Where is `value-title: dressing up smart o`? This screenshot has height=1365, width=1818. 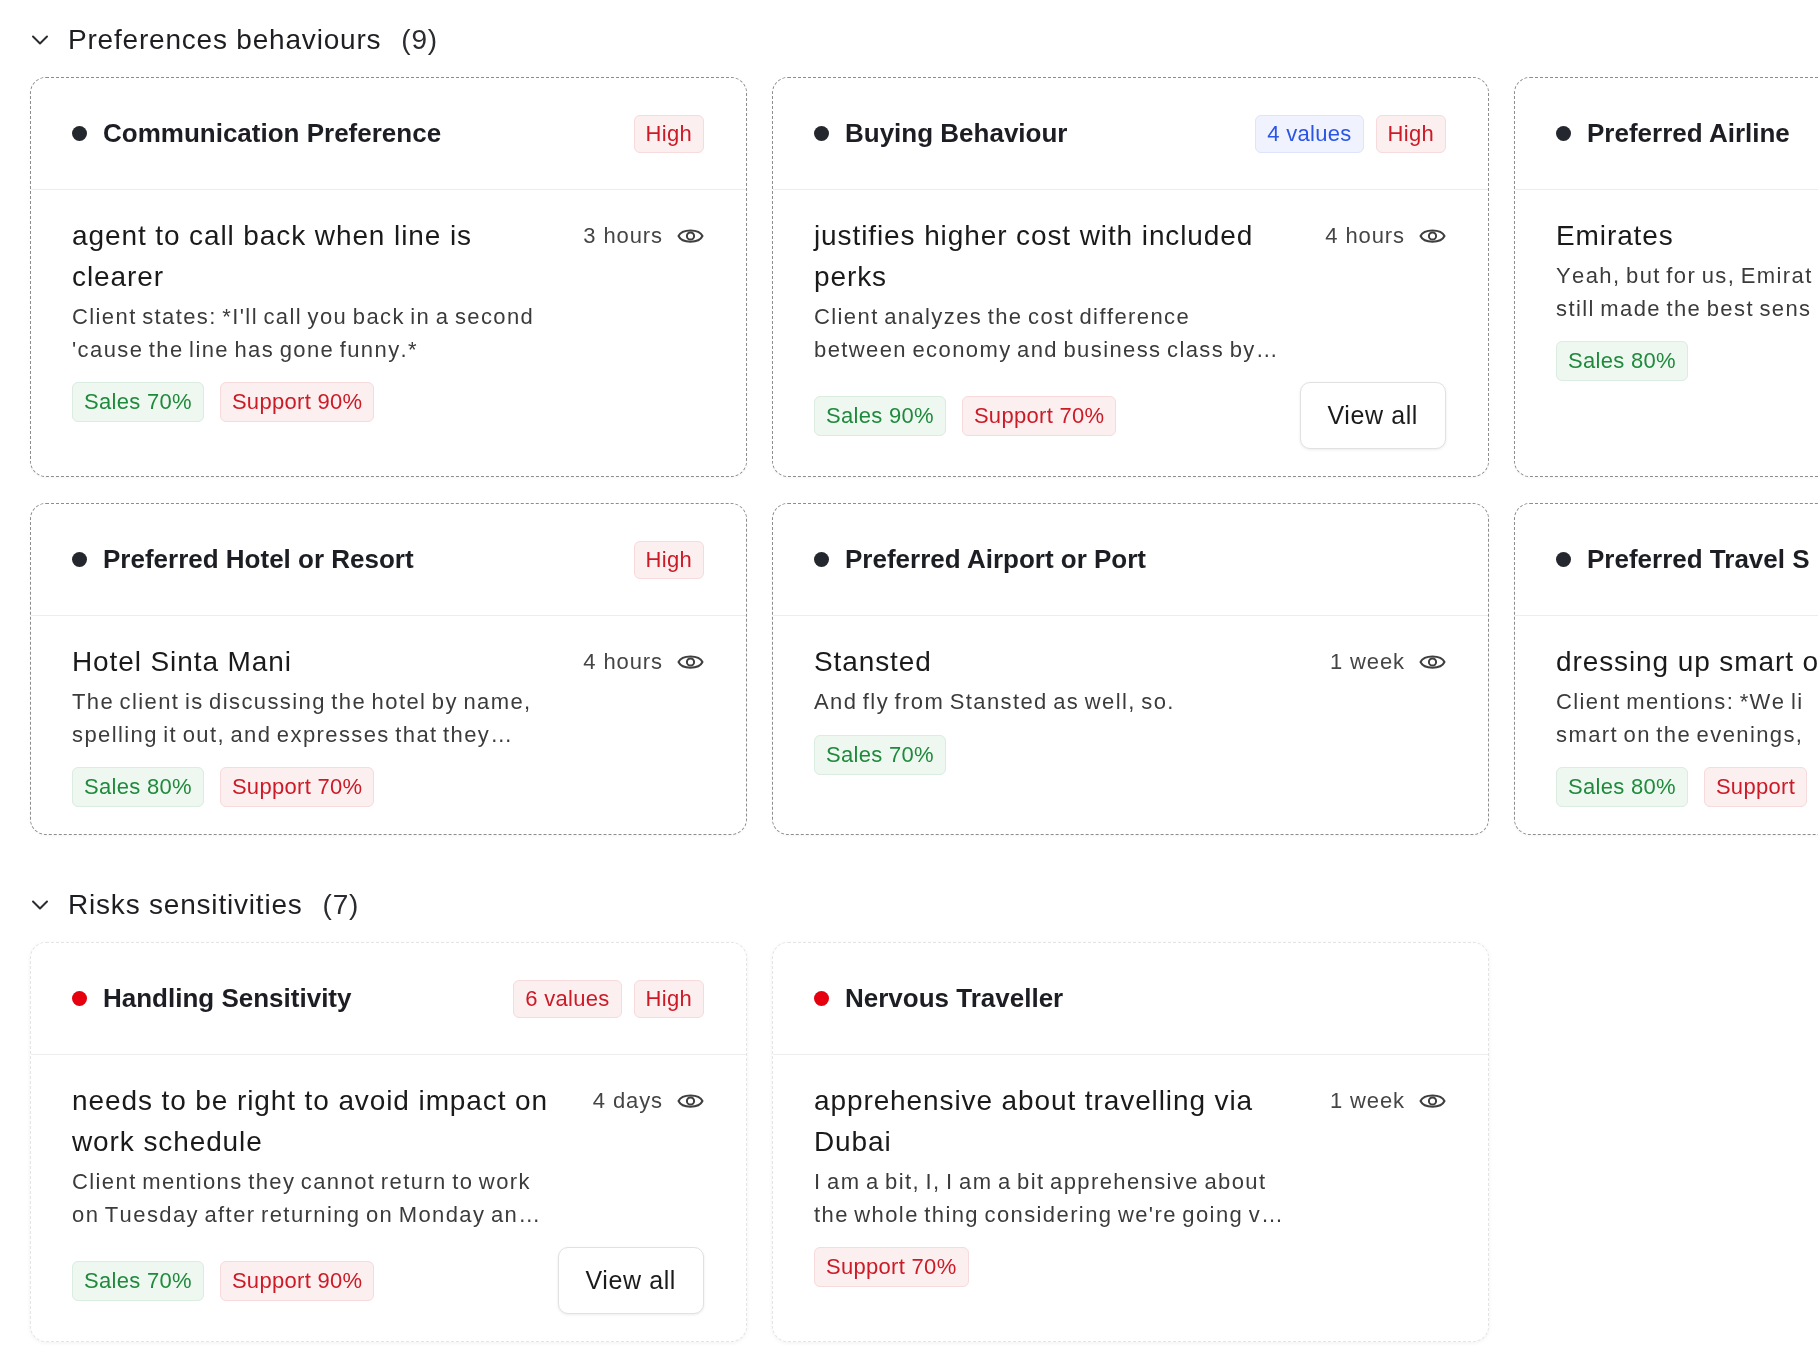 value-title: dressing up smart o is located at coordinates (1687, 662).